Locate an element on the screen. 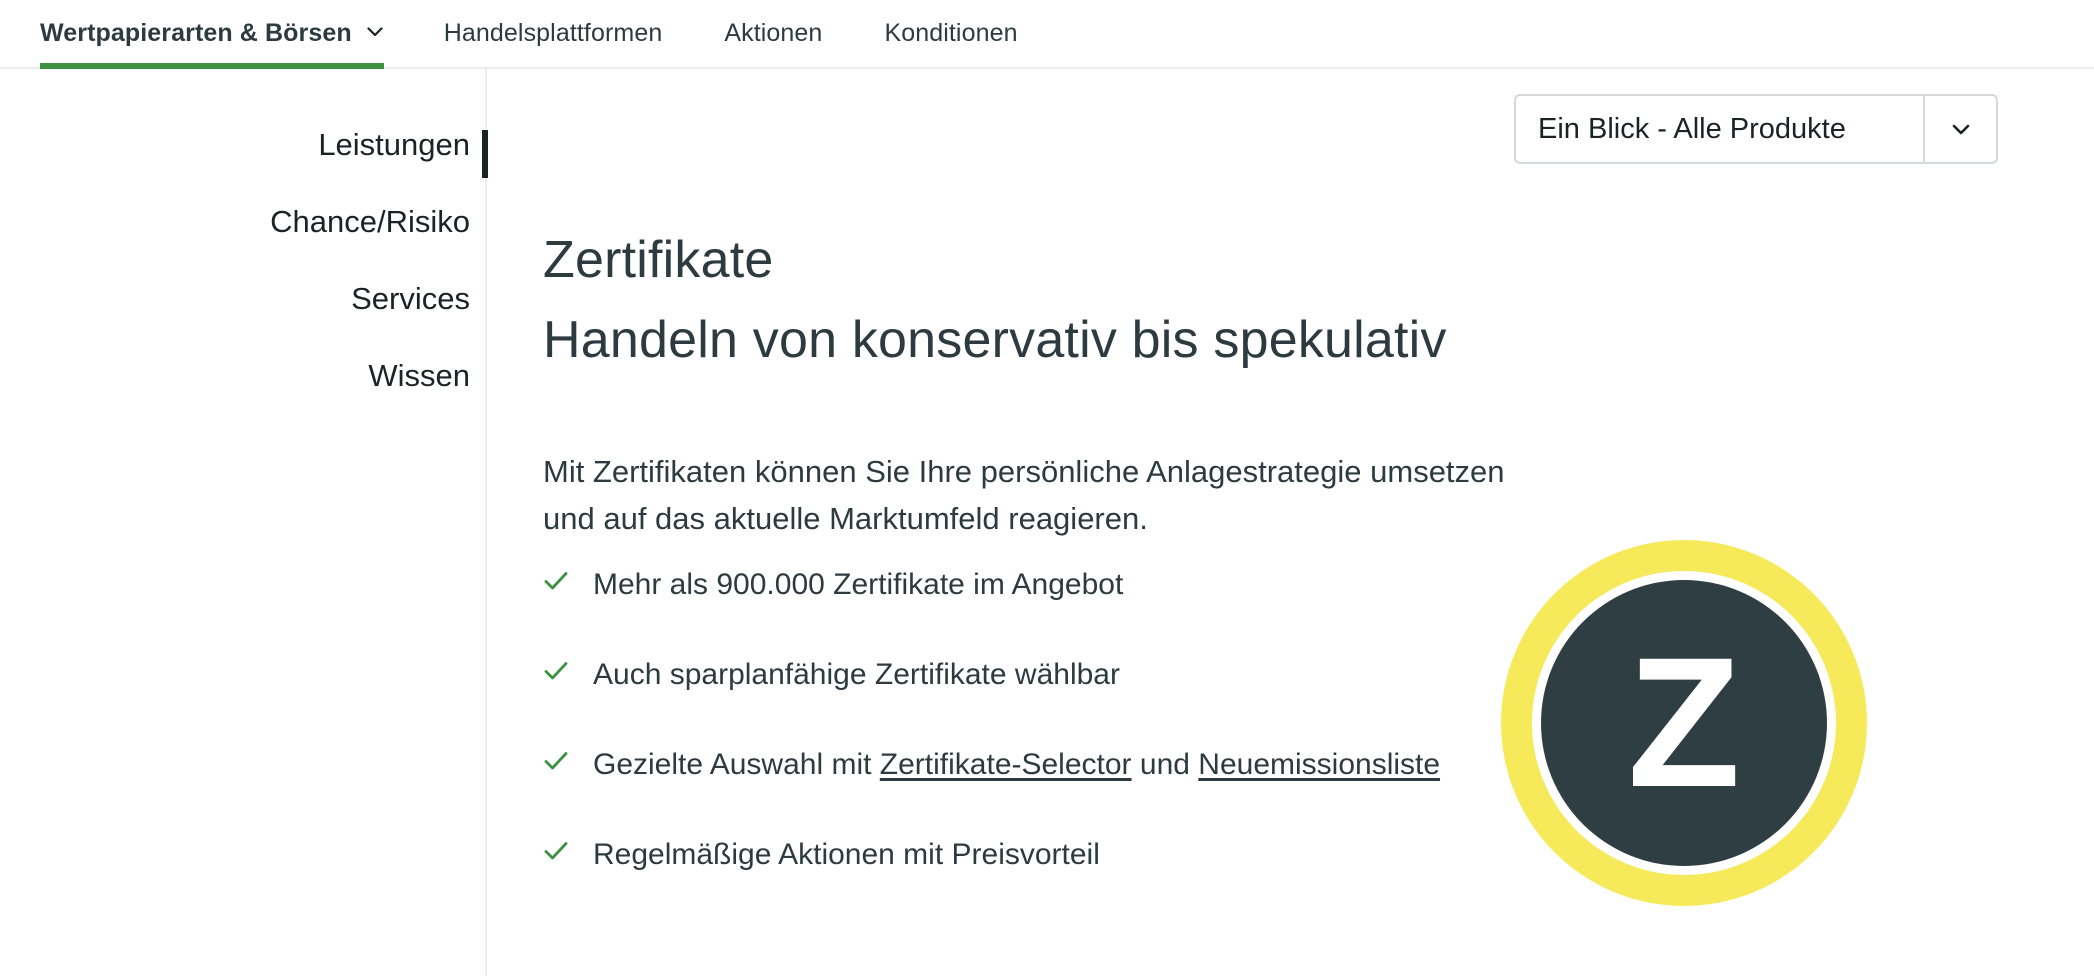  benefit-text: Auch sparplanfähige Zertifikate wählbar is located at coordinates (856, 674).